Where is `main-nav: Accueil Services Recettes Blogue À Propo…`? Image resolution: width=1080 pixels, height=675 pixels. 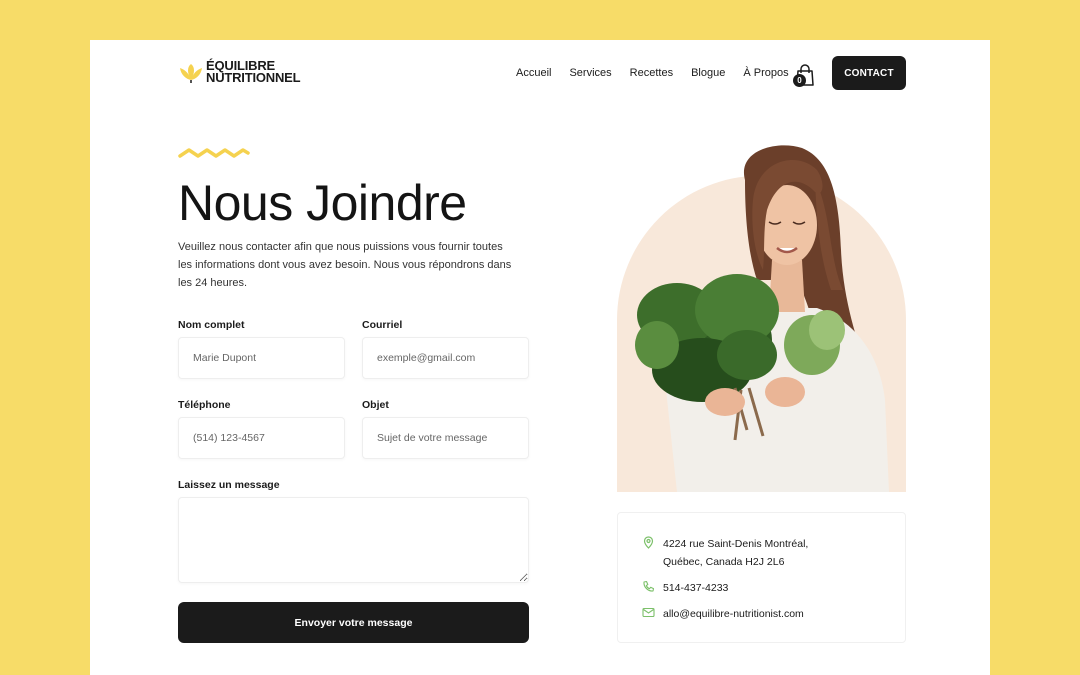 main-nav: Accueil Services Recettes Blogue À Propo… is located at coordinates (661, 73).